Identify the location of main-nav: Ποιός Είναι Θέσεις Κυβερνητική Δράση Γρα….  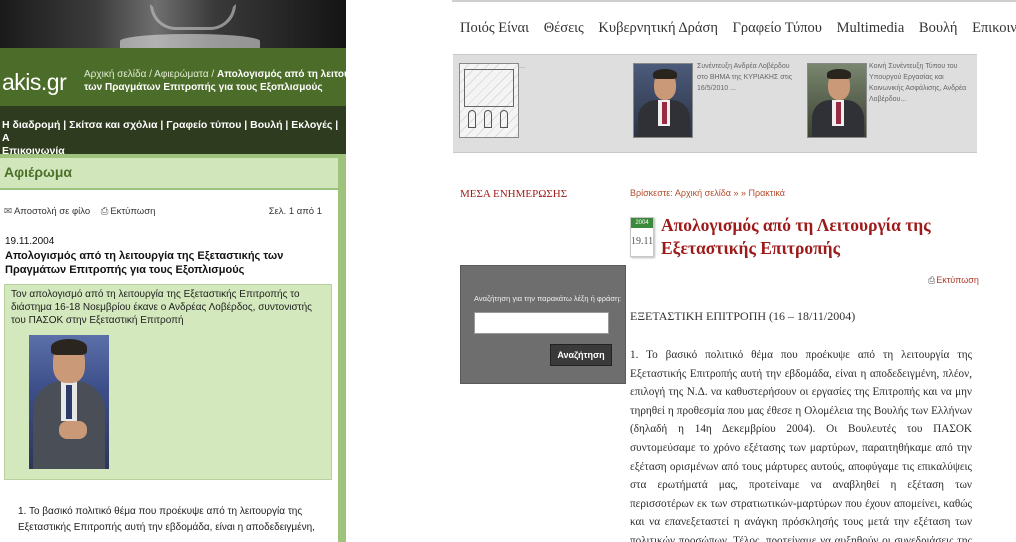
(738, 32).